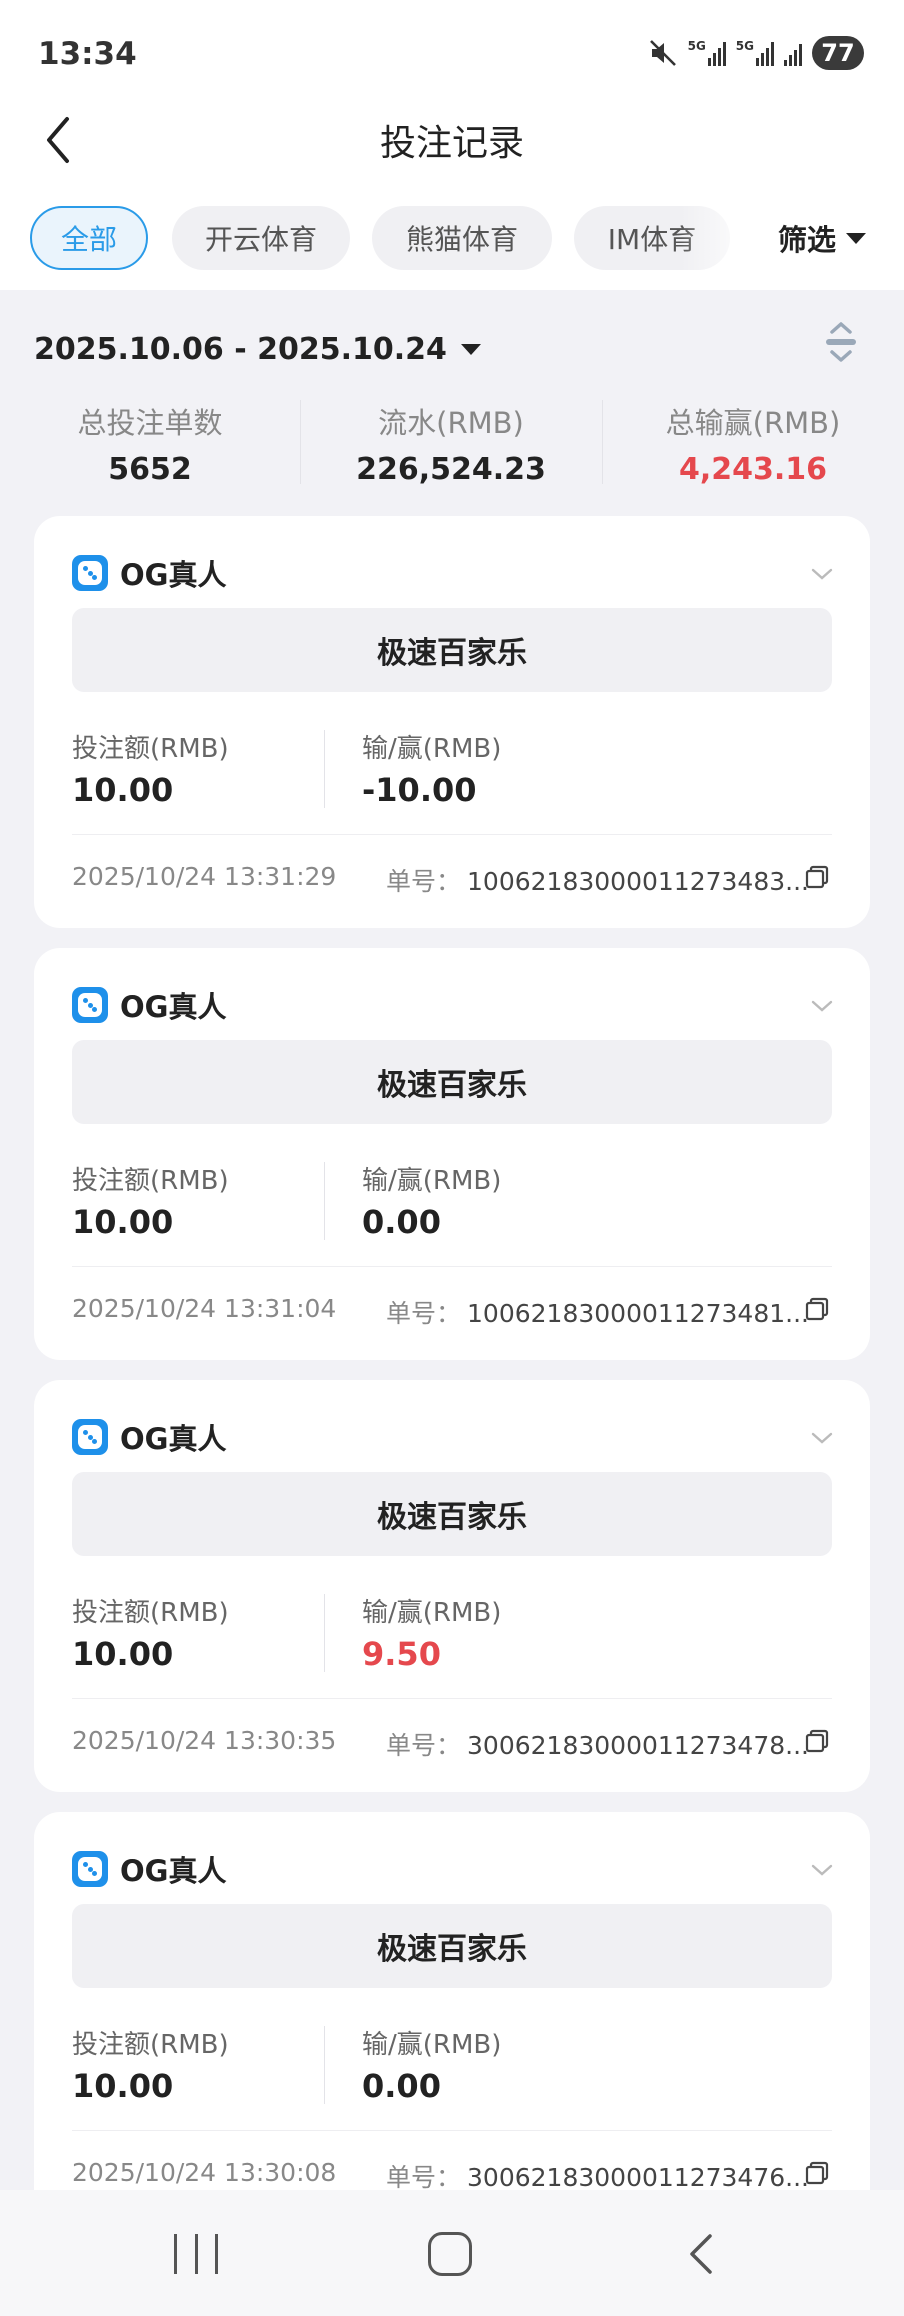 The image size is (904, 2316). Describe the element at coordinates (753, 423) in the screenshot. I see `stat-label: 总输赢(RMB)` at that location.